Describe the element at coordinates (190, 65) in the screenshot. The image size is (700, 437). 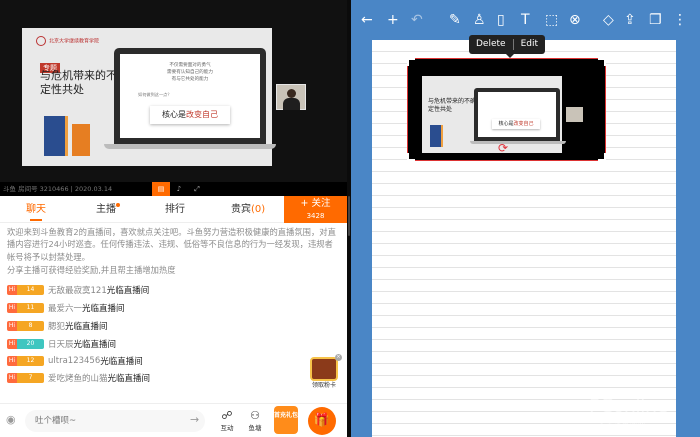
I see `question-line: 不仅需要面对的勇气` at that location.